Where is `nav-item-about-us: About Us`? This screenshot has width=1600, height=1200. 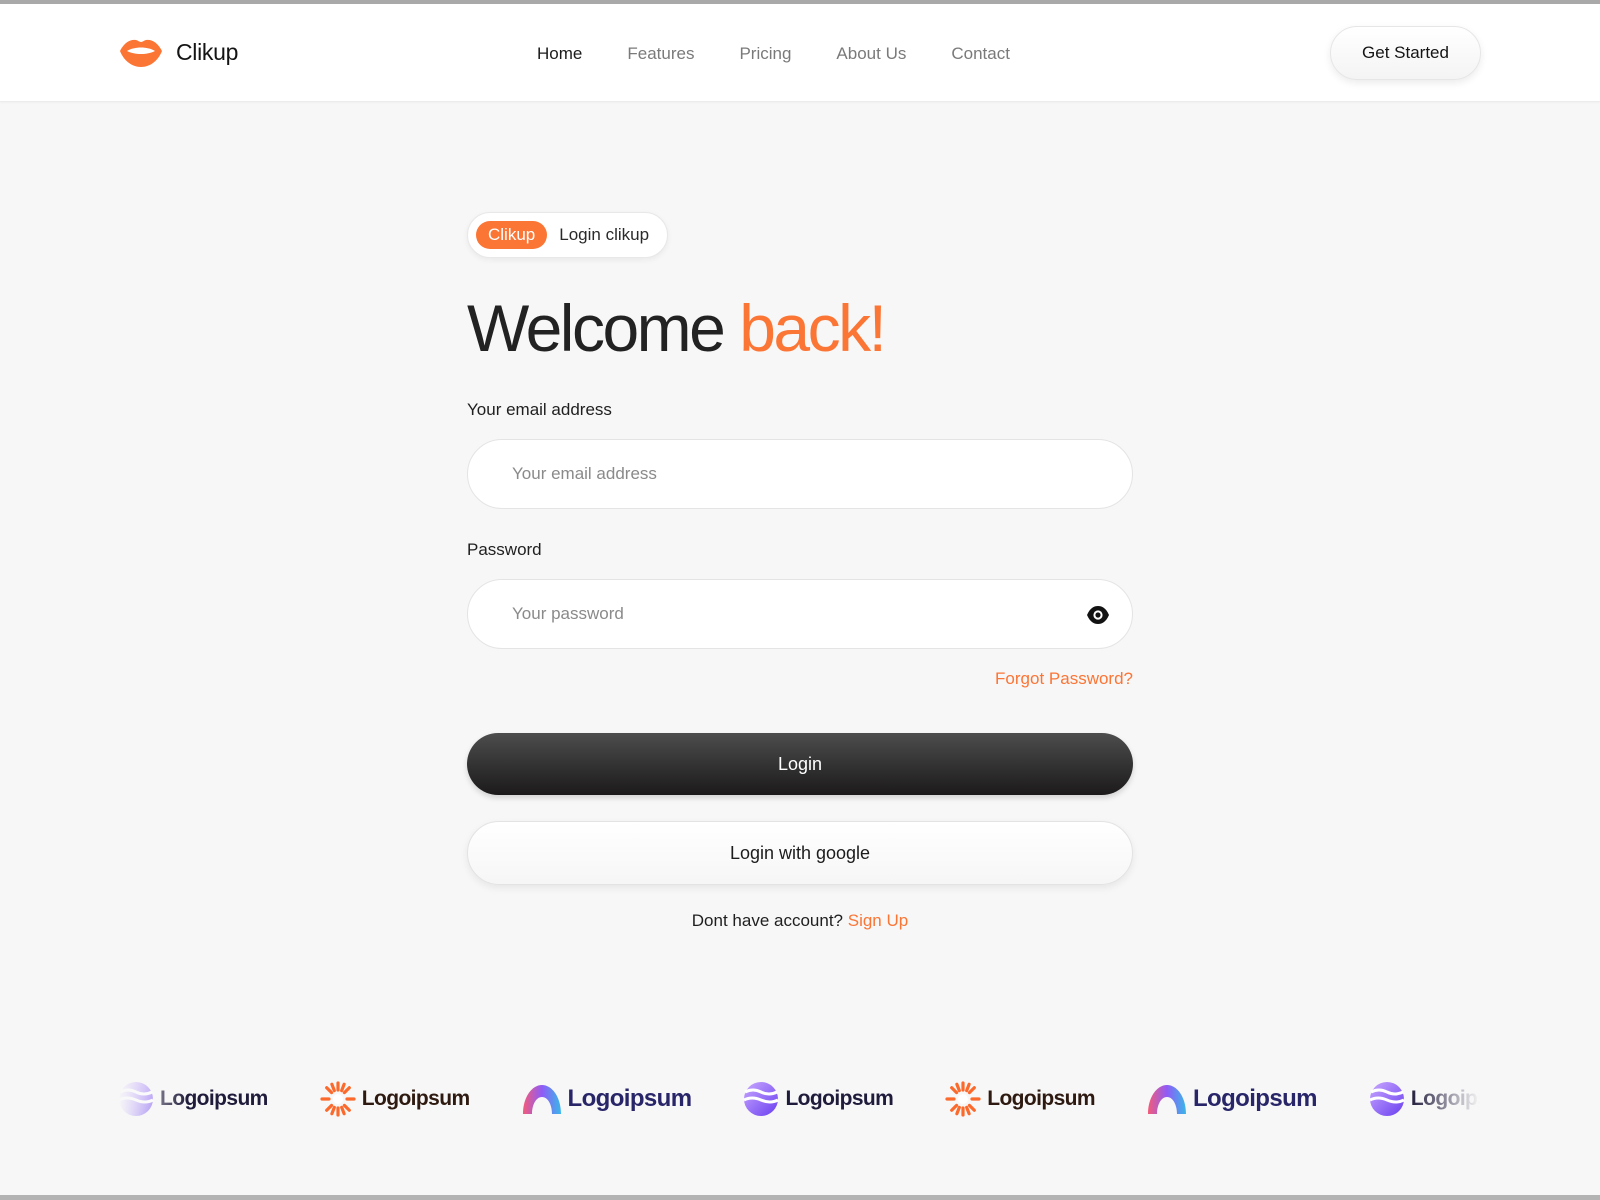
nav-item-about-us: About Us is located at coordinates (871, 54).